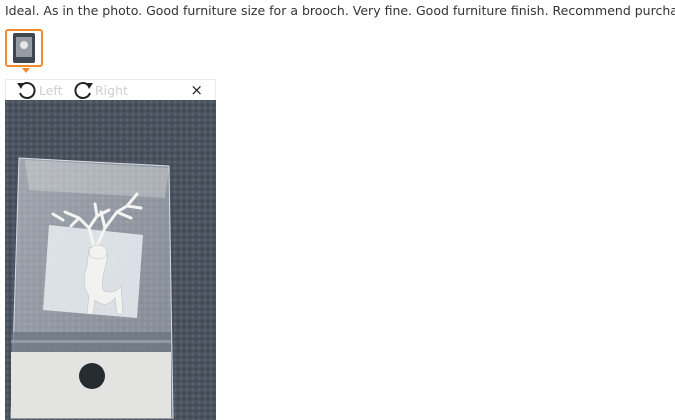  Describe the element at coordinates (196, 90) in the screenshot. I see `close-button: ×` at that location.